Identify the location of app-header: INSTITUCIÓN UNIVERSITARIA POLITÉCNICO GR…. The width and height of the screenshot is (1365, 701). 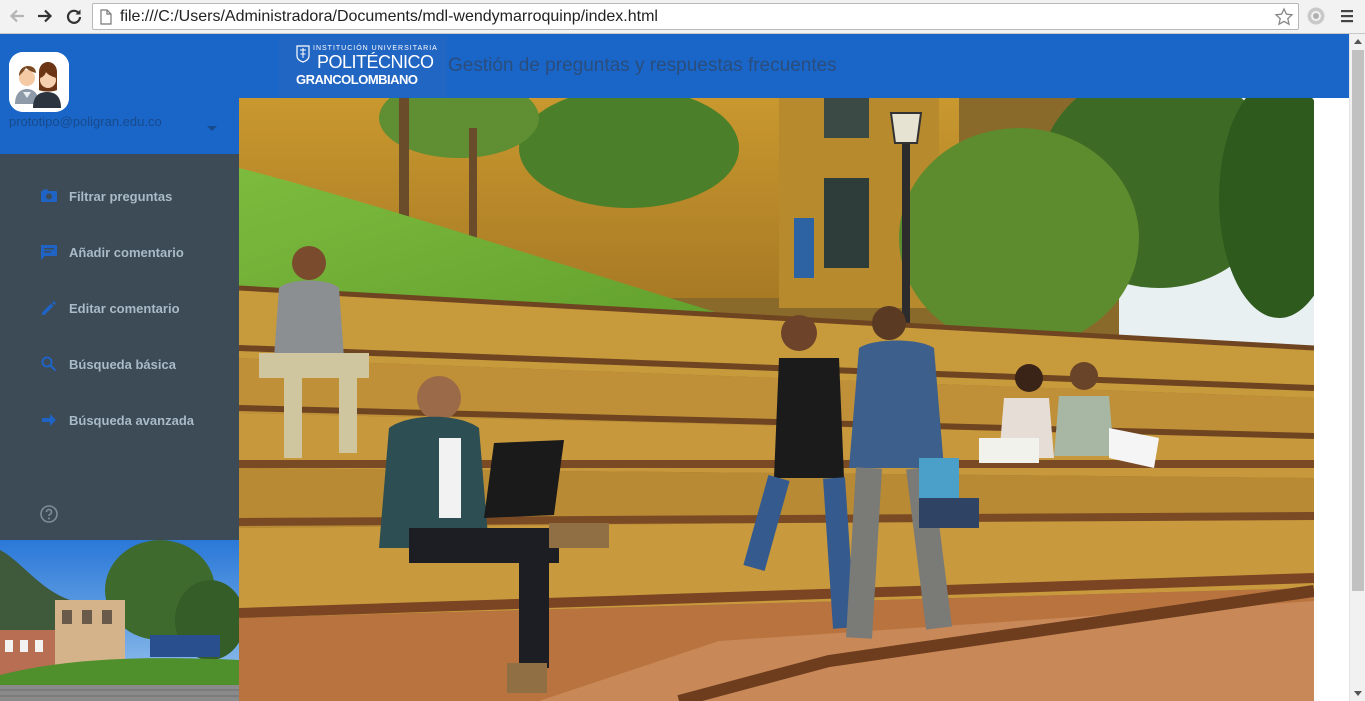
(794, 66).